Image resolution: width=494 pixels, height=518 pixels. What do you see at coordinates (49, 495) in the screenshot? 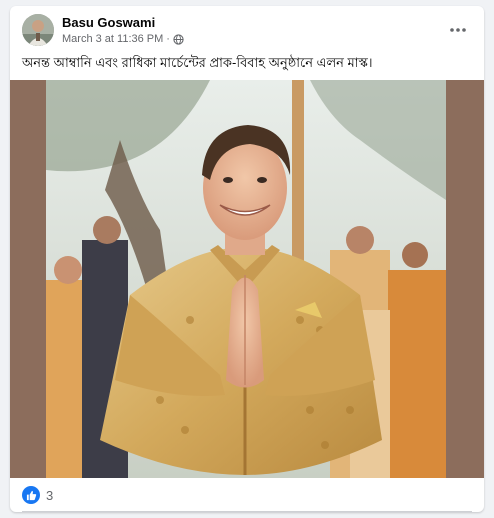
I see `reaction-count: 3` at bounding box center [49, 495].